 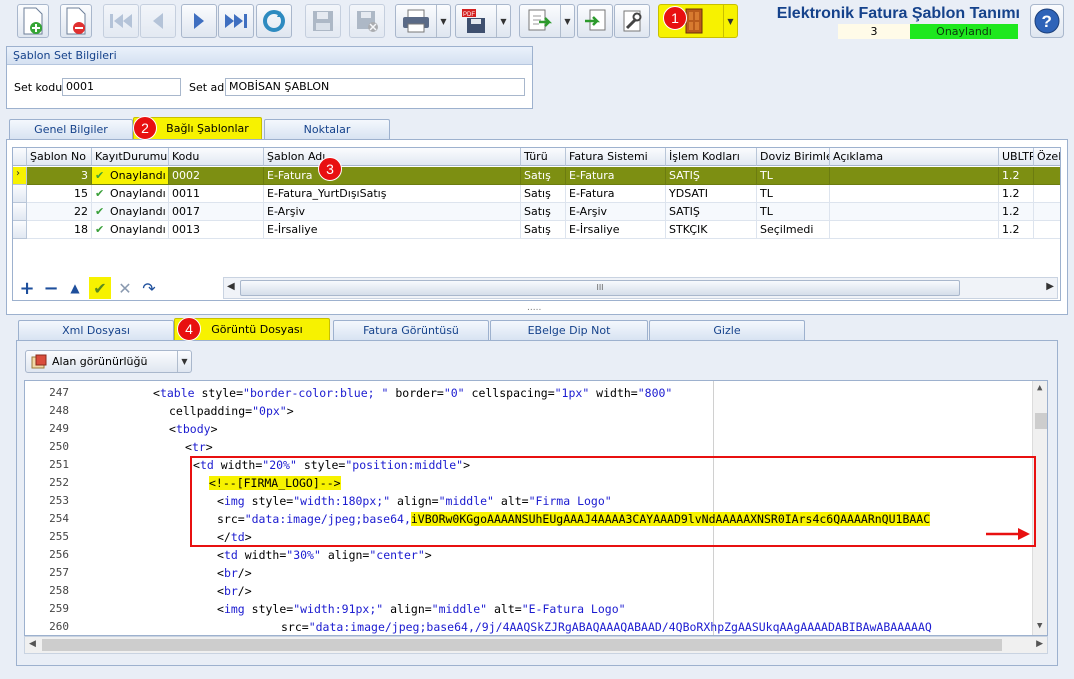 I want to click on header-indicator, so click(x=20, y=157).